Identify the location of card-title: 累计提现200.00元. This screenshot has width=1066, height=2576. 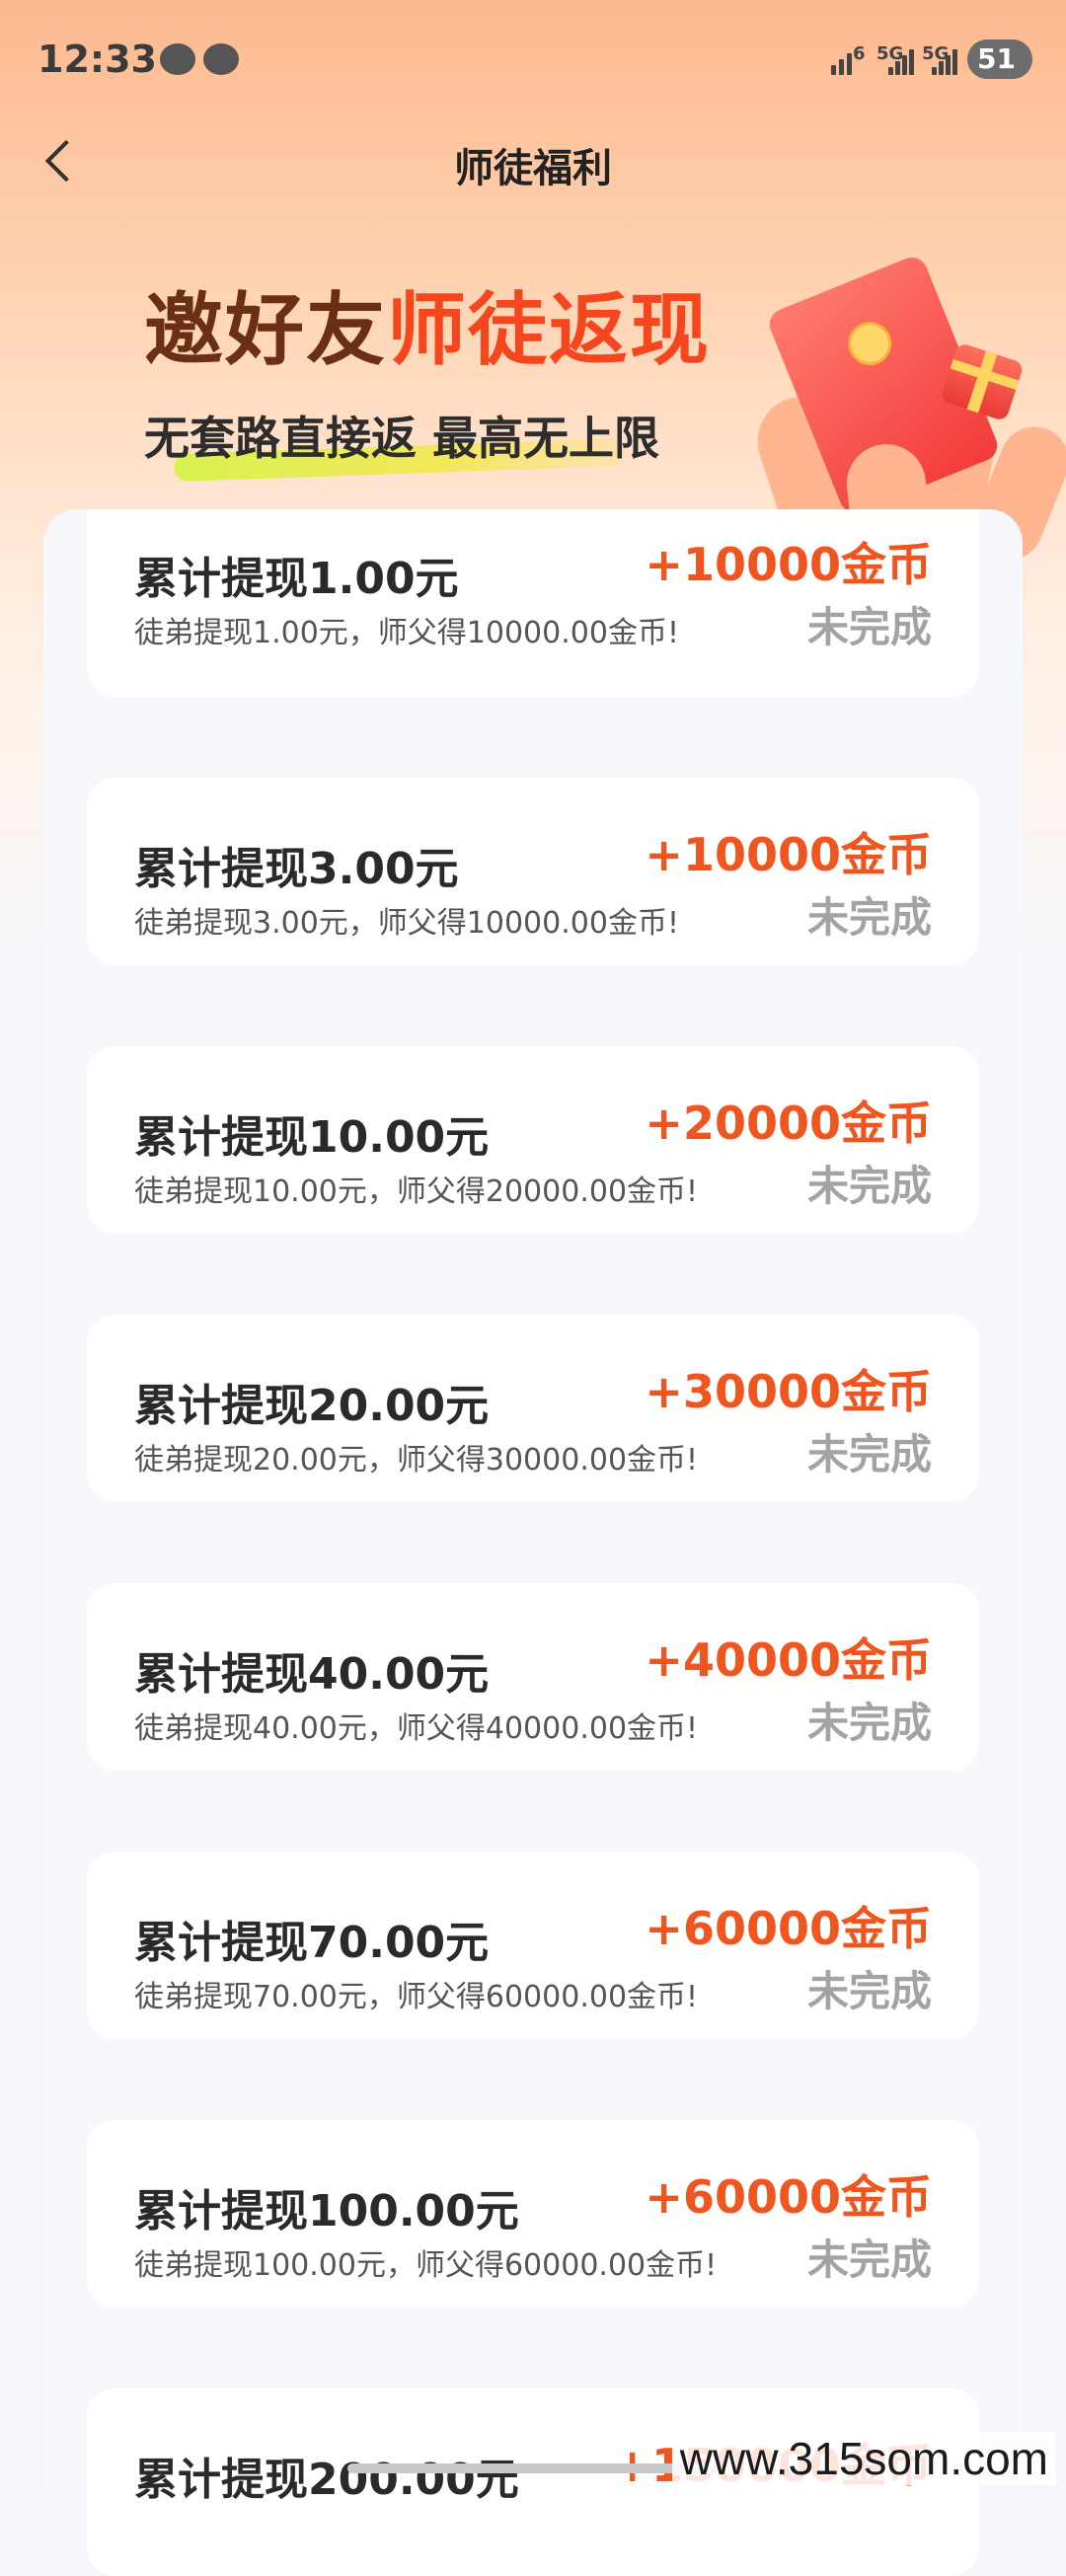
(326, 2480).